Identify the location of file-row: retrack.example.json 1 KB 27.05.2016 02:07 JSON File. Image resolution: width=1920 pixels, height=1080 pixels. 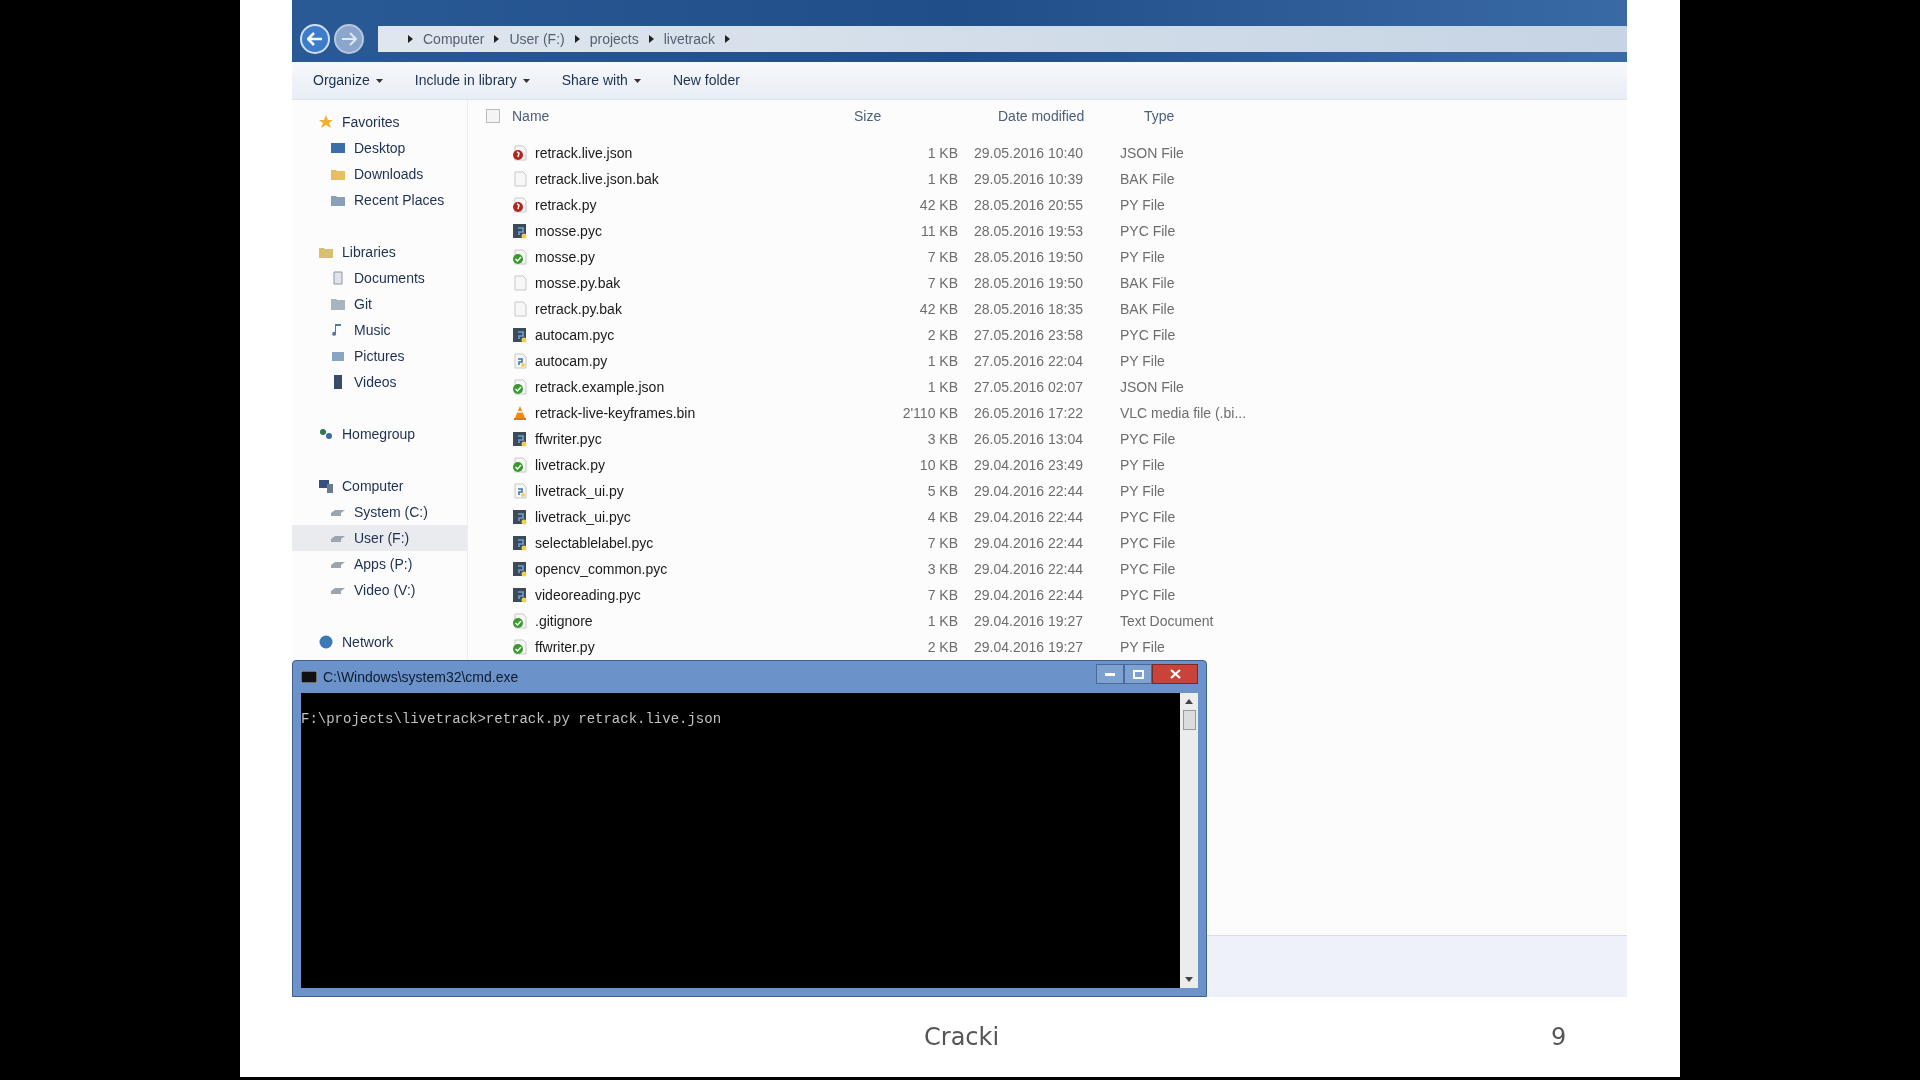
(1047, 387).